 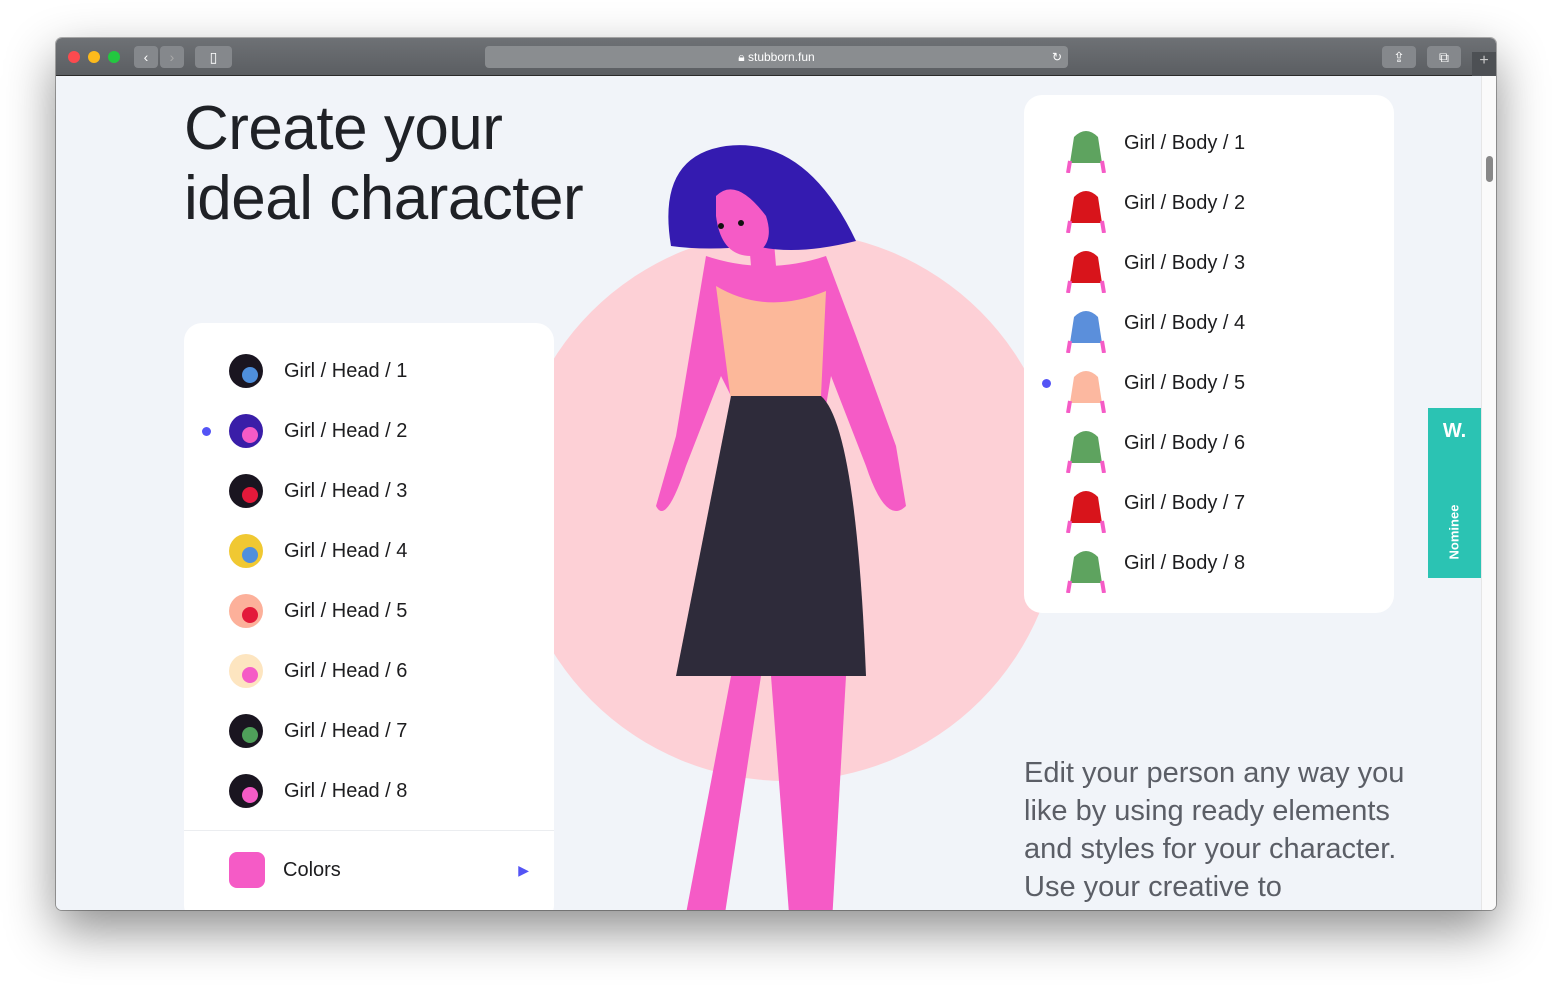 I want to click on item-label: Girl / Body / 3, so click(x=1185, y=262).